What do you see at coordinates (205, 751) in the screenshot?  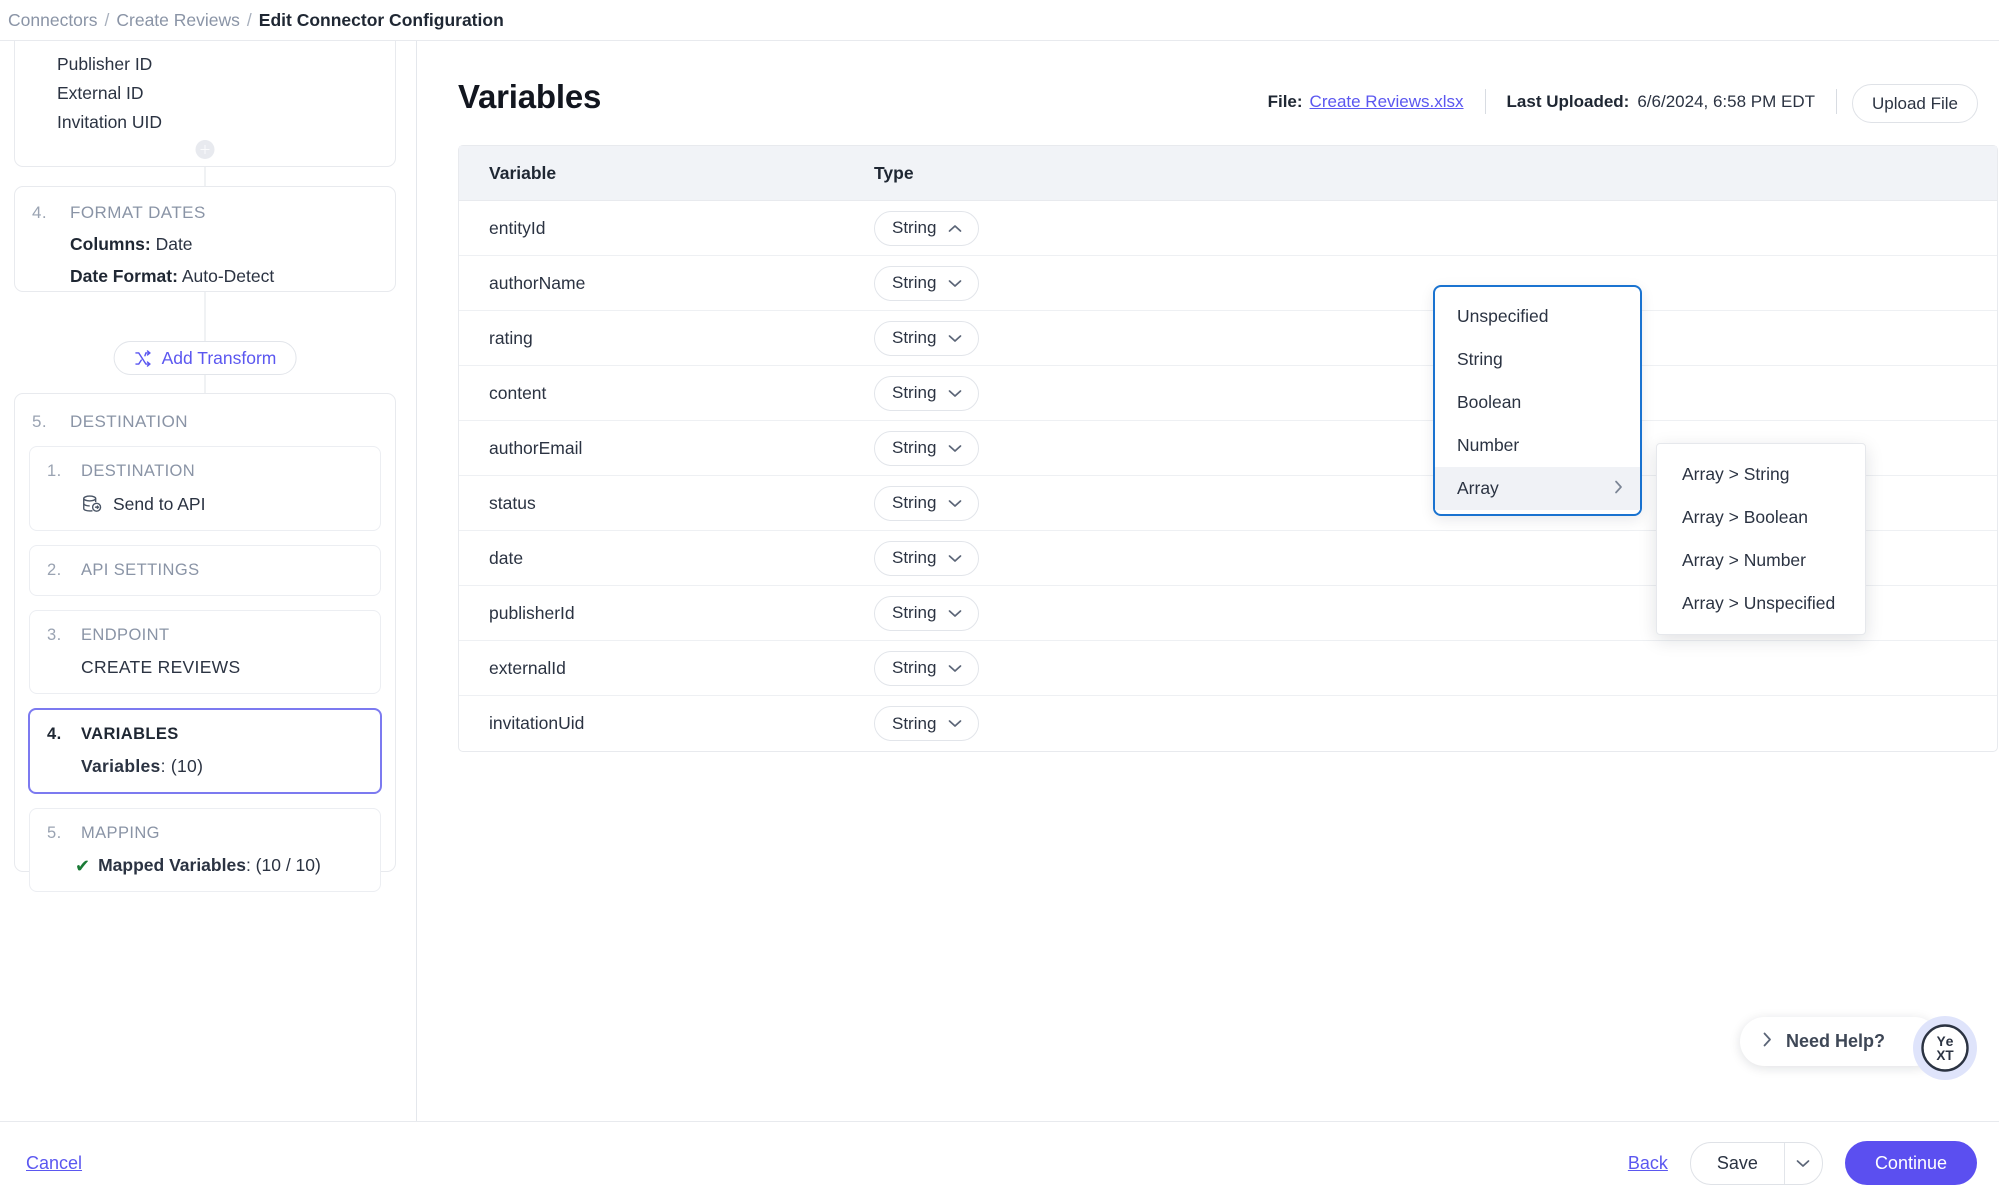 I see `sidebar-item-variables: 4. VARIABLES Variables: (10)` at bounding box center [205, 751].